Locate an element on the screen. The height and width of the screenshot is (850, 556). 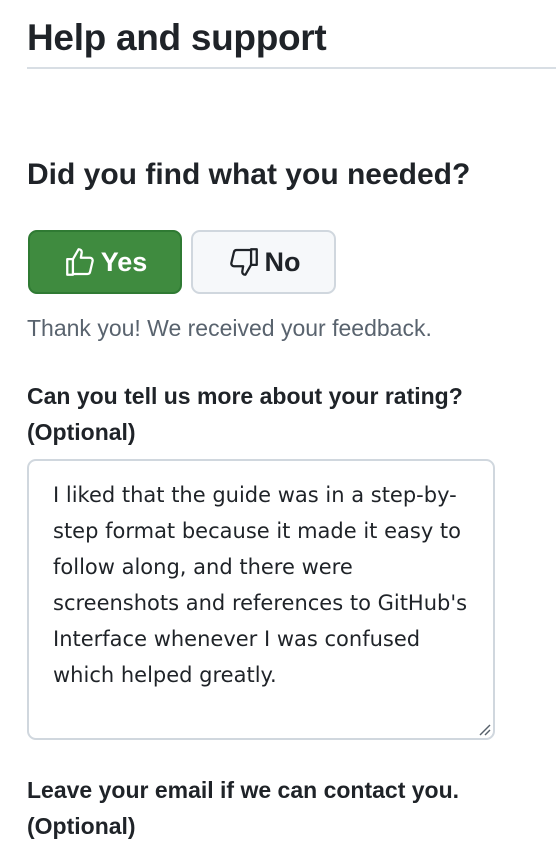
resize-handle-icon is located at coordinates (484, 729).